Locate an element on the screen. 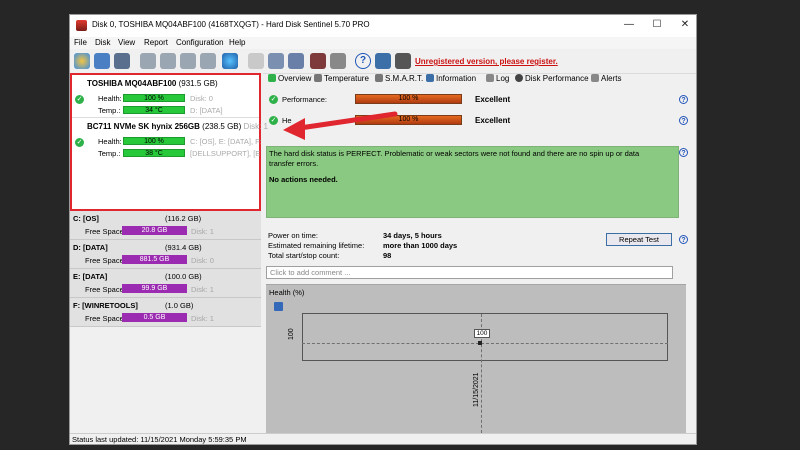 Image resolution: width=800 pixels, height=450 pixels. red-arrow-annotation is located at coordinates (340, 125).